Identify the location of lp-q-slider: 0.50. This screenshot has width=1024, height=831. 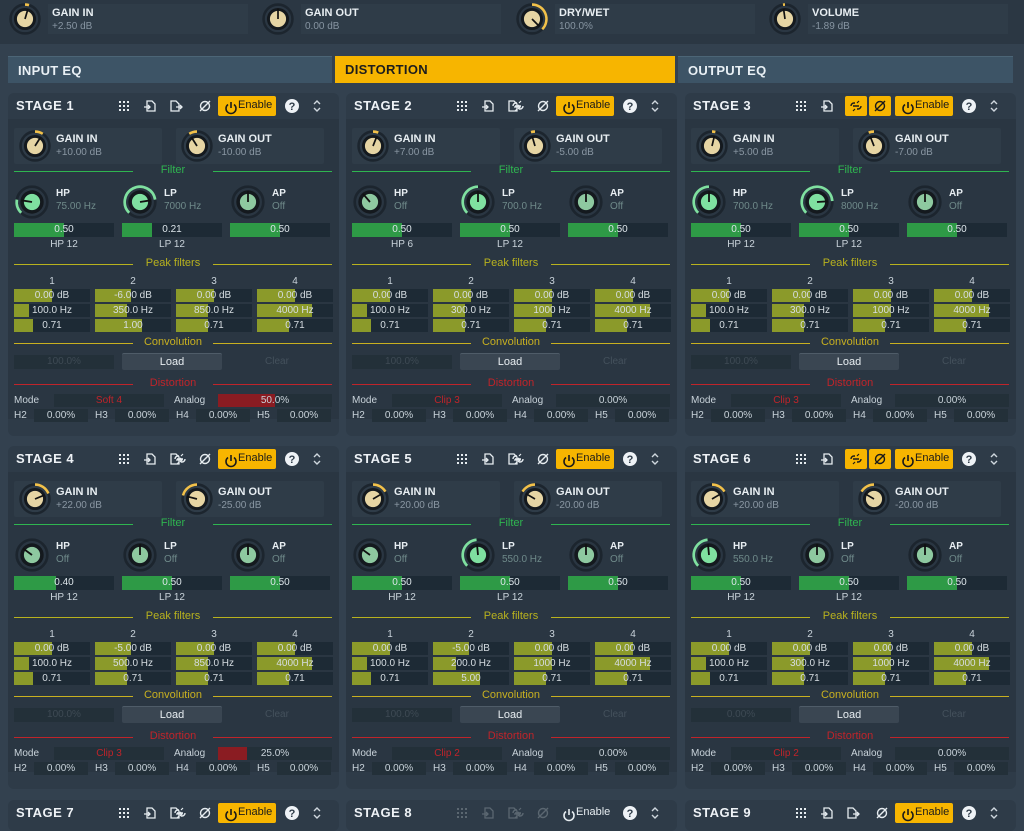
(510, 230).